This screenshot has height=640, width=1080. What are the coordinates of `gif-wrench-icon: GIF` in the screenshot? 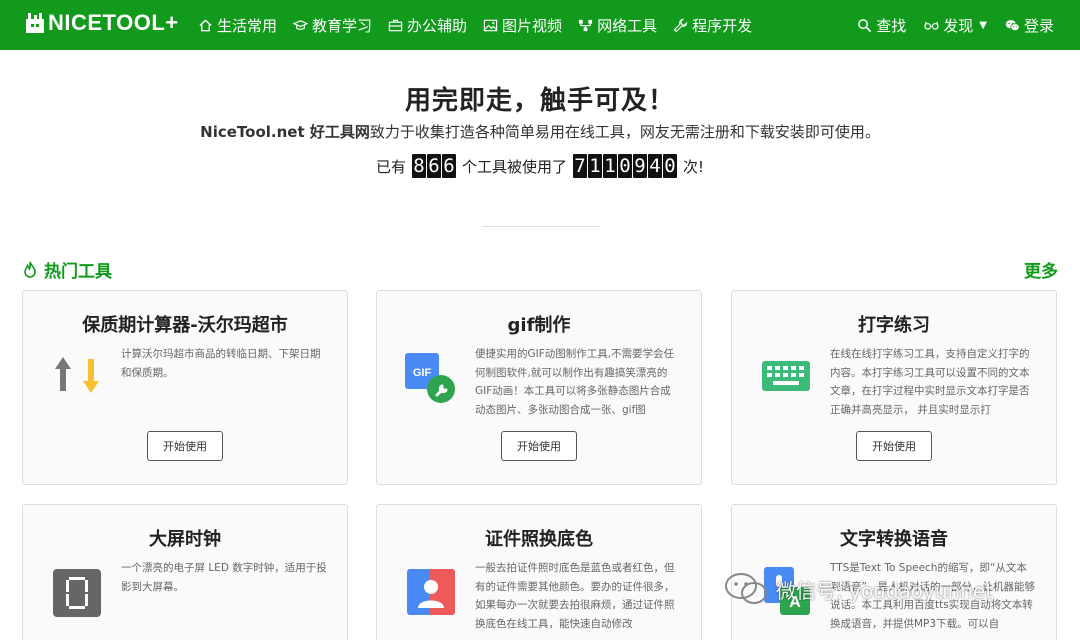 It's located at (430, 378).